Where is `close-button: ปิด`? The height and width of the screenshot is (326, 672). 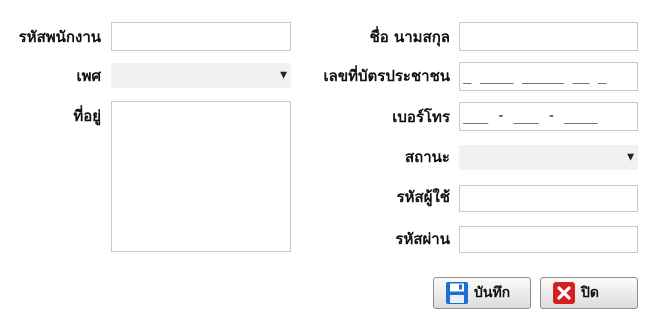
close-button: ปิด is located at coordinates (589, 293).